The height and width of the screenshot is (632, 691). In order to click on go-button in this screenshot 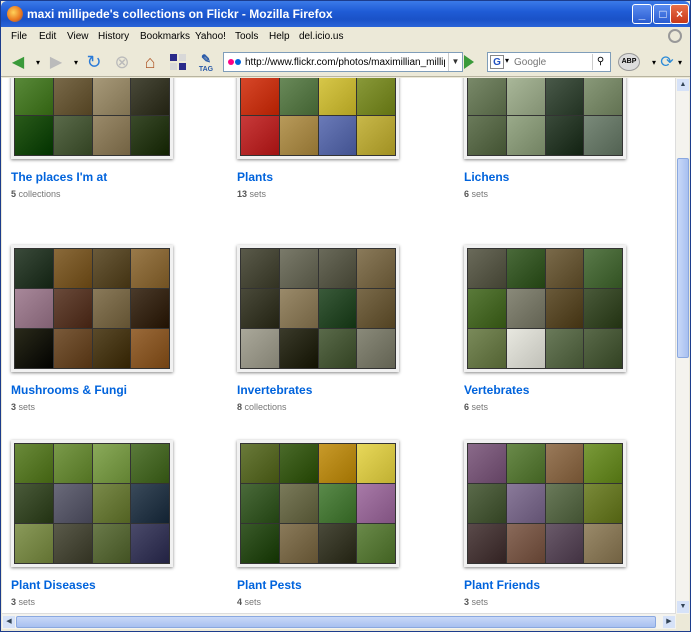, I will do `click(469, 62)`.